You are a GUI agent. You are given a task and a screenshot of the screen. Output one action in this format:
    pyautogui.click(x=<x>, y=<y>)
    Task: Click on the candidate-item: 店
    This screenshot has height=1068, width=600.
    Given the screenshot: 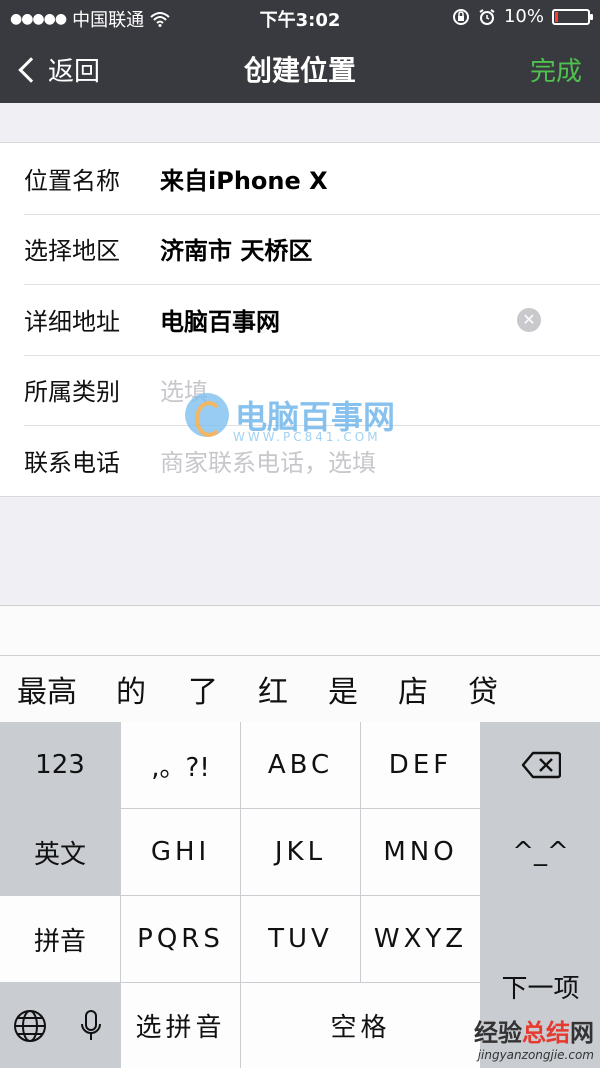 What is the action you would take?
    pyautogui.click(x=413, y=689)
    